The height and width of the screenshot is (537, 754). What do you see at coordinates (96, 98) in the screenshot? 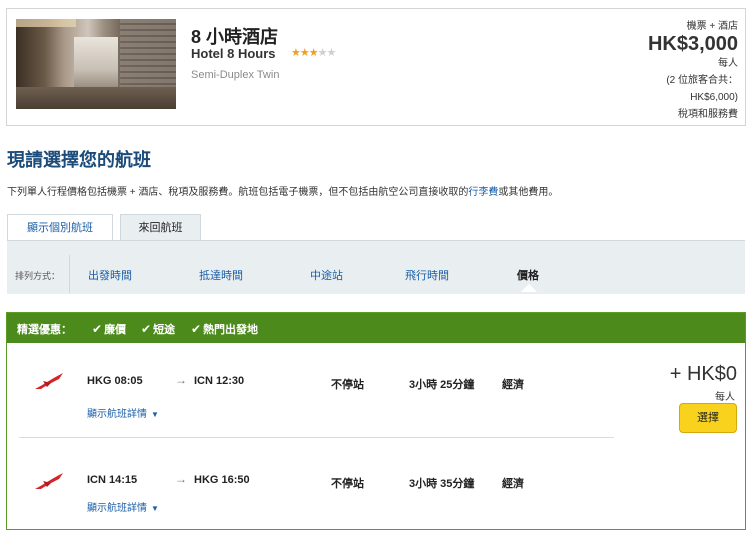
I see `photo-floor` at bounding box center [96, 98].